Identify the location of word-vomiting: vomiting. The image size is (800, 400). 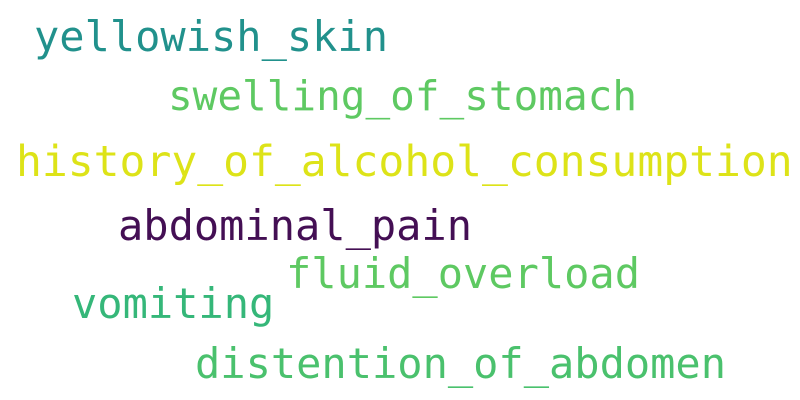
(173, 303).